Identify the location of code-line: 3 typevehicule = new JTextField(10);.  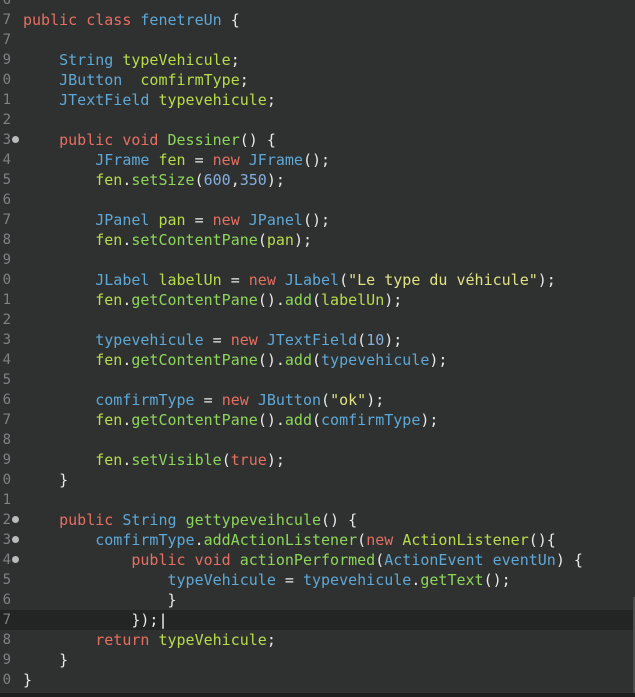
(317, 340).